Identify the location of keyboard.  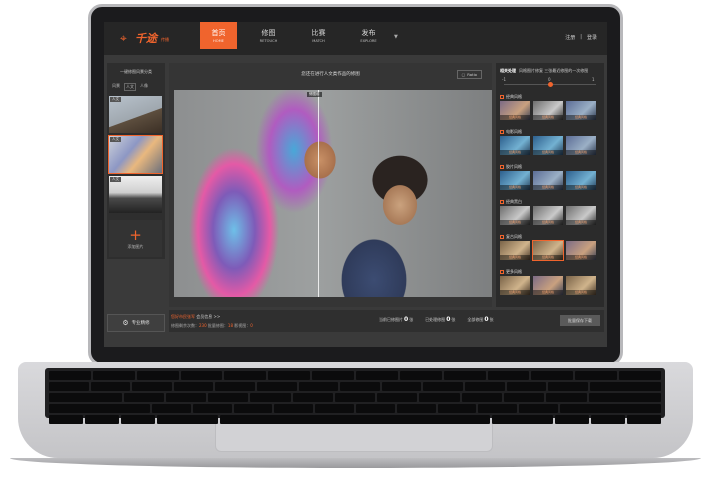
(355, 396).